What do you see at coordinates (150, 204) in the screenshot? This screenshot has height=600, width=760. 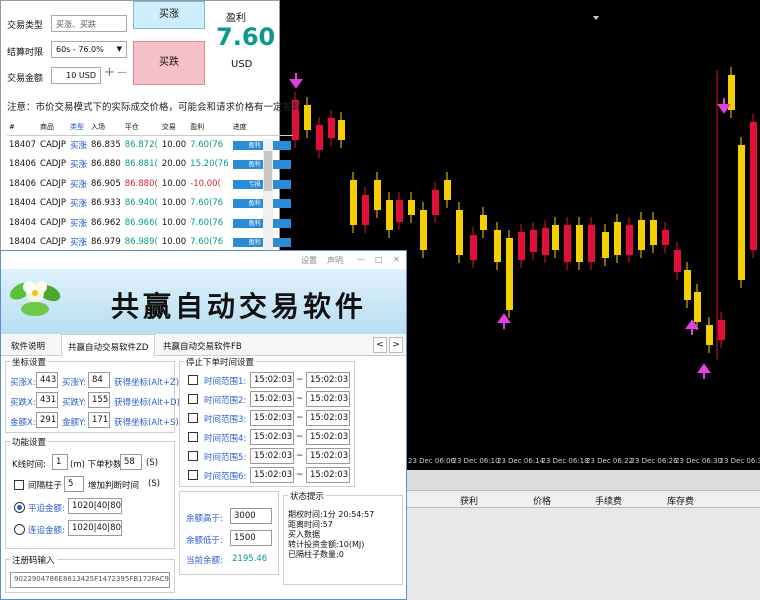 I see `table-row: 18404 CADJP 买涨 86.933 86.940(10.00 7.60(76 盈利` at bounding box center [150, 204].